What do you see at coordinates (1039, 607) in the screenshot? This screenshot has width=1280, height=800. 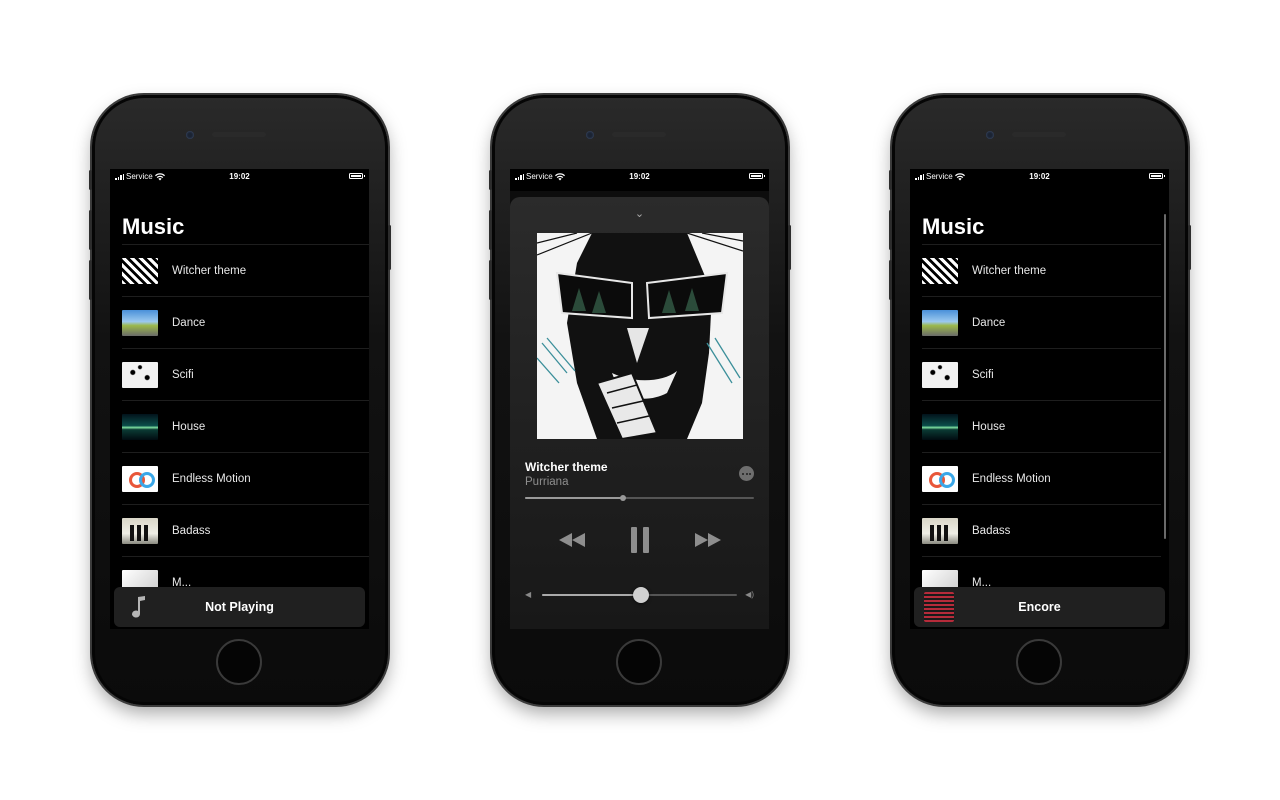 I see `mini-player: Encore` at bounding box center [1039, 607].